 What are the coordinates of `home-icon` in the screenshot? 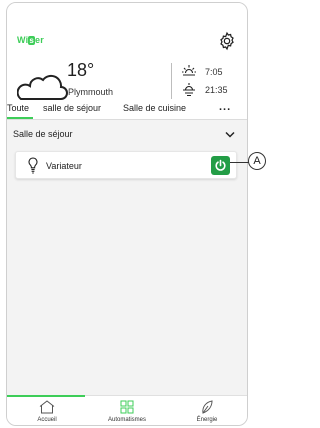 It's located at (47, 407).